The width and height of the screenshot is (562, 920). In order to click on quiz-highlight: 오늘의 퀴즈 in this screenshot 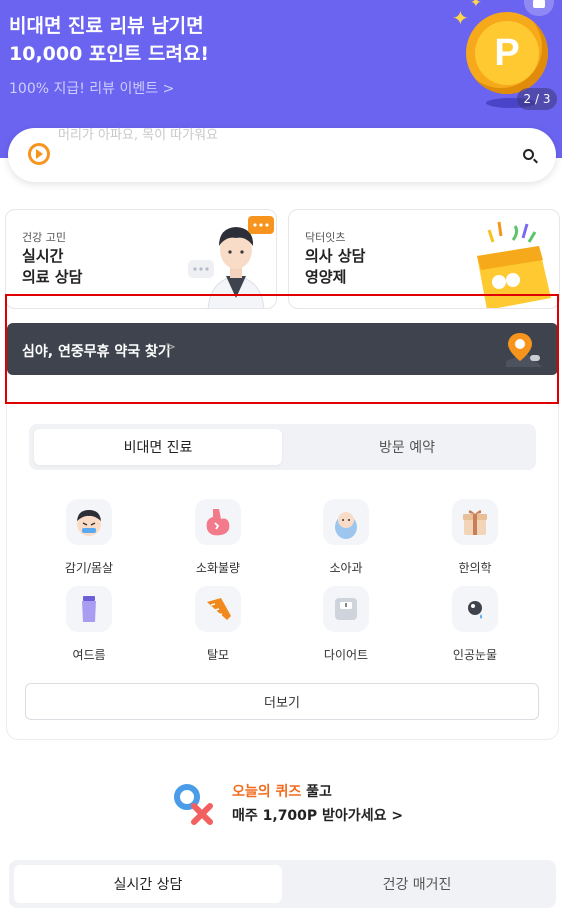, I will do `click(267, 792)`.